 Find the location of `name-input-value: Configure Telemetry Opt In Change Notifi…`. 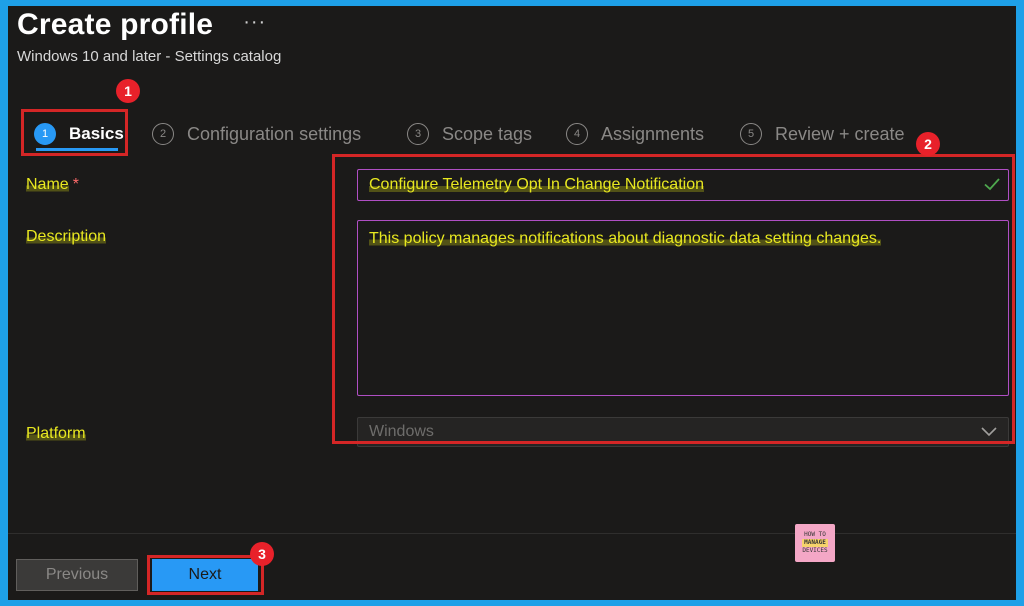

name-input-value: Configure Telemetry Opt In Change Notifi… is located at coordinates (536, 185).